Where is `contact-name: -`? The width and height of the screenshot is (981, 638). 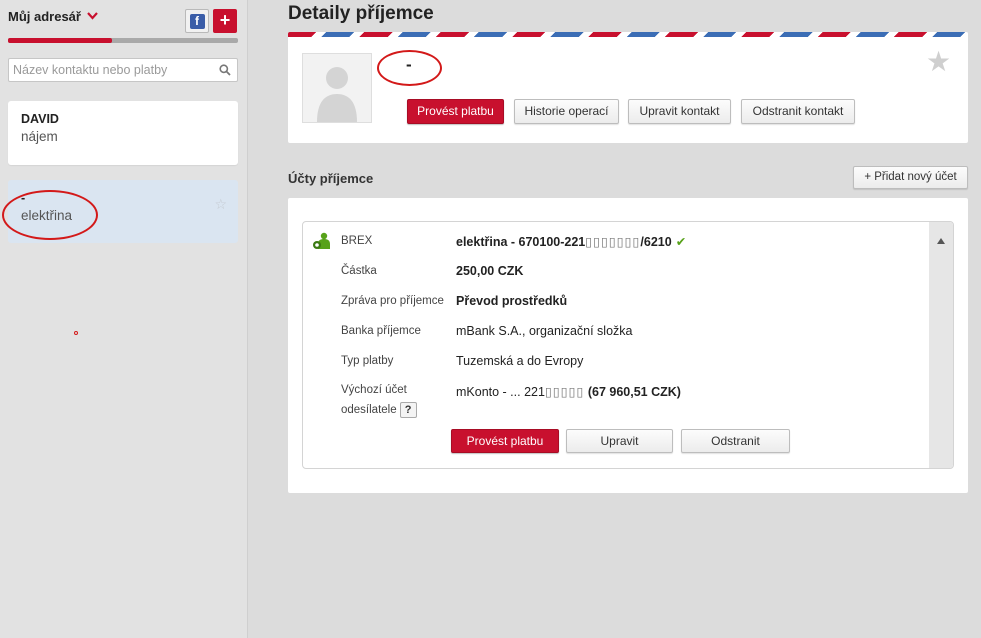 contact-name: - is located at coordinates (23, 198).